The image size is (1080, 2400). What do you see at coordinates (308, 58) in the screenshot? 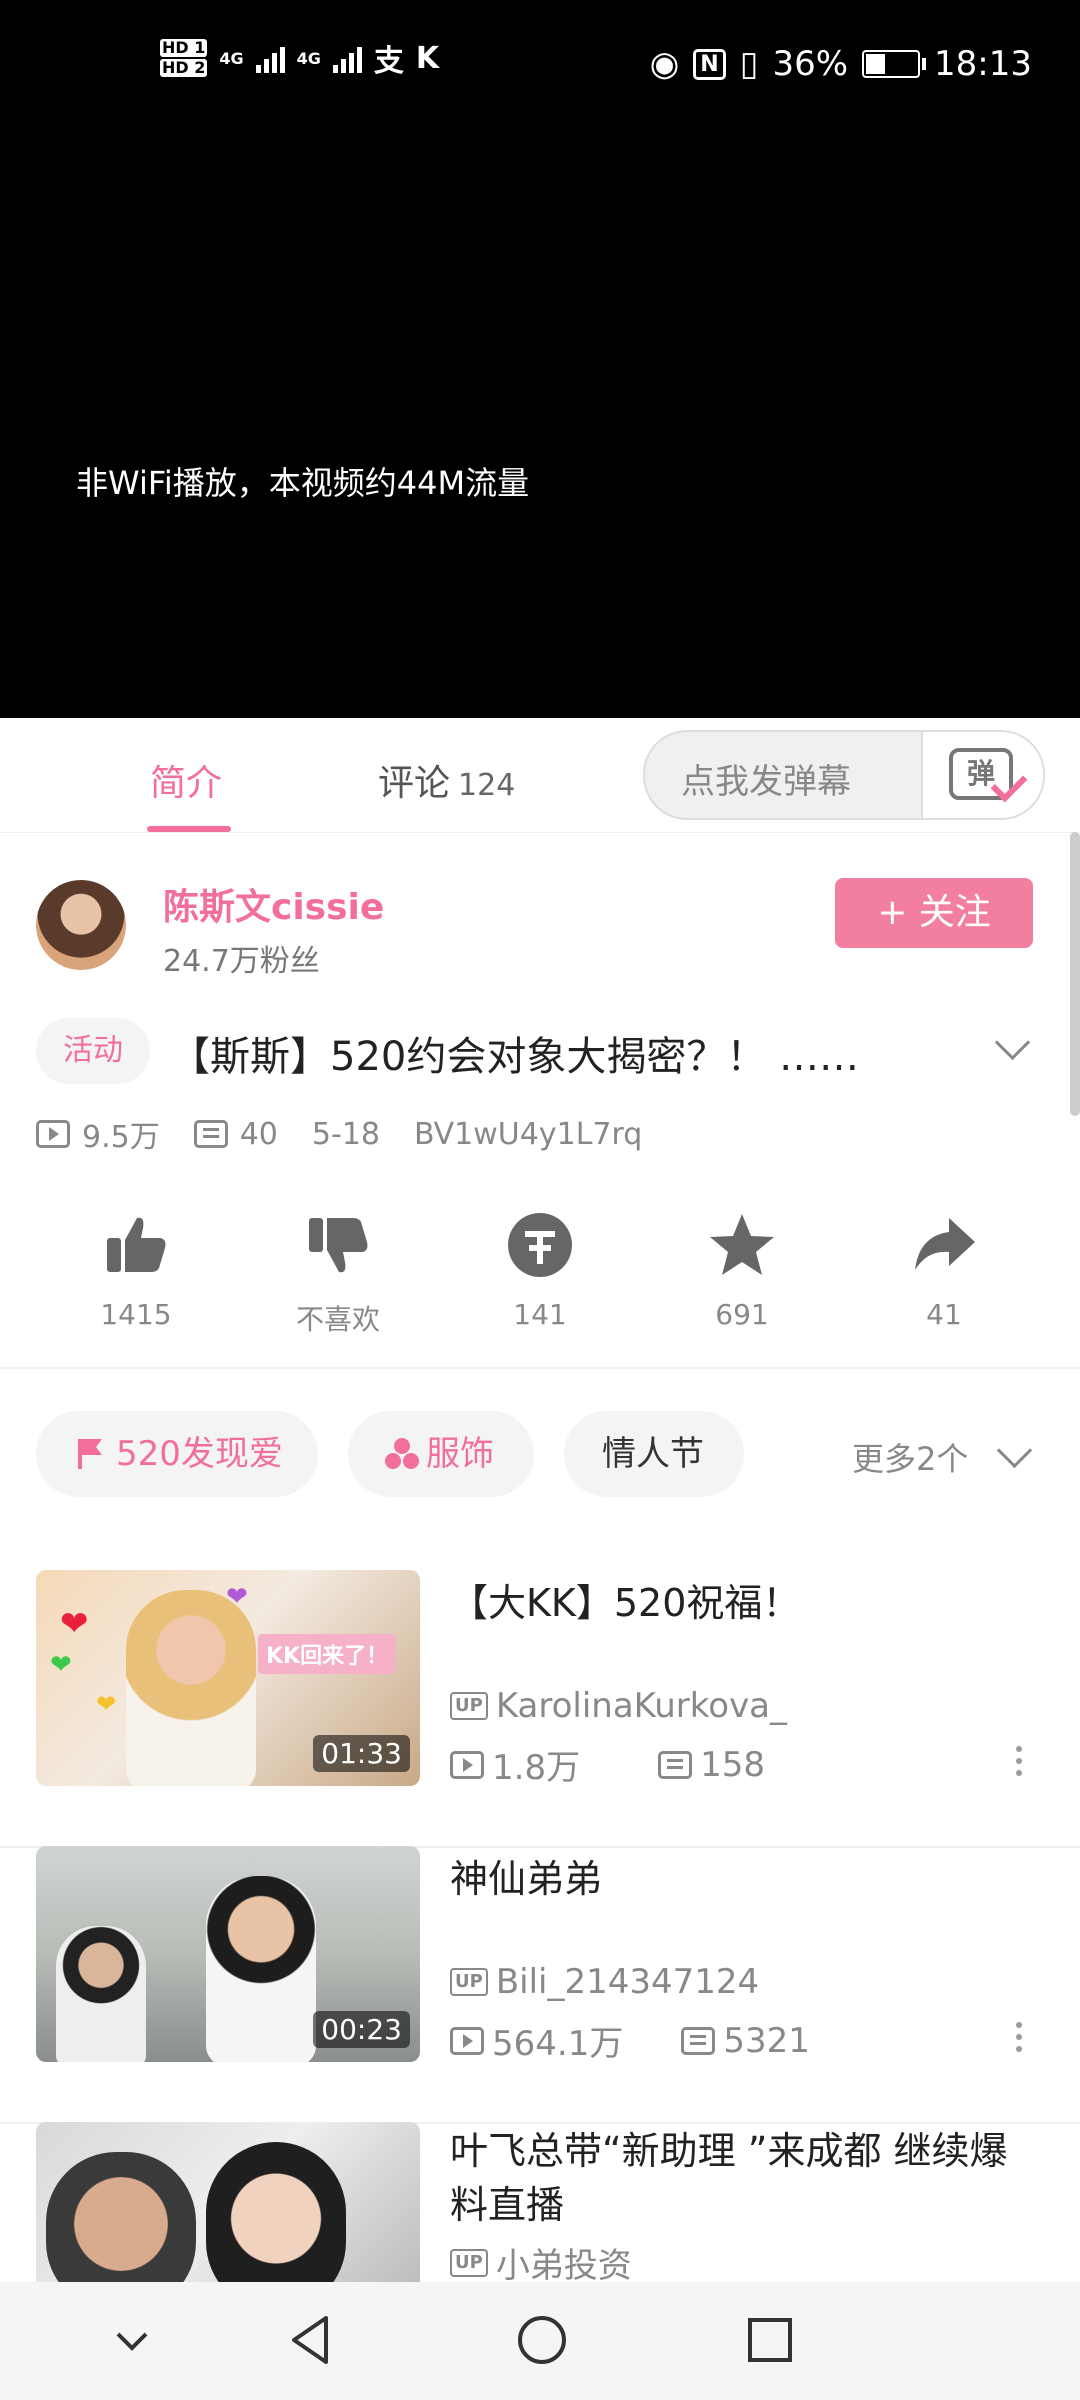
I see `network-2-label: 4G` at bounding box center [308, 58].